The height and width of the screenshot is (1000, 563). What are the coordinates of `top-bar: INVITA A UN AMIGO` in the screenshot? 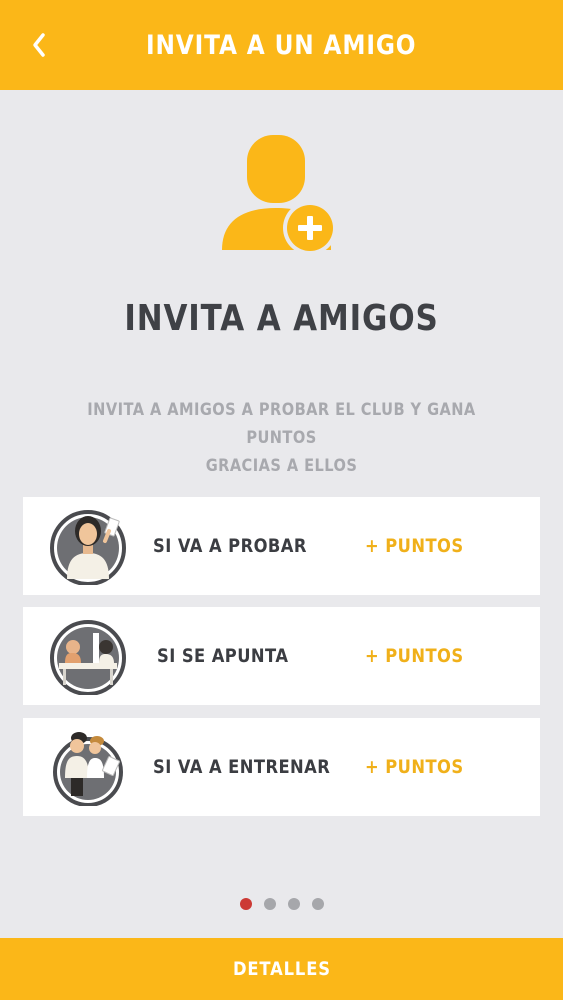 It's located at (281, 45).